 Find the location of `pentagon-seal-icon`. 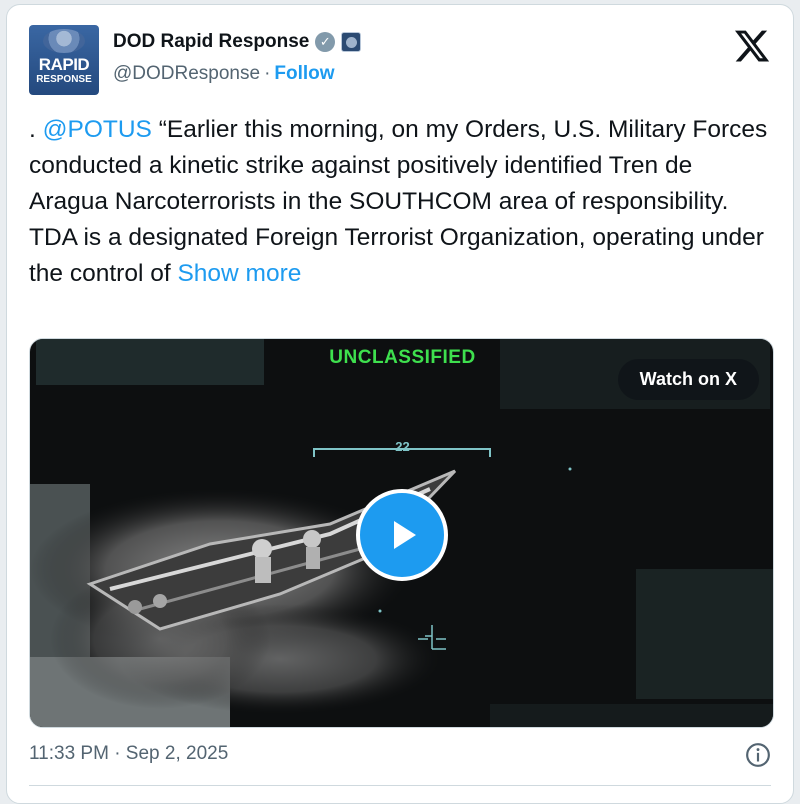

pentagon-seal-icon is located at coordinates (64, 41).